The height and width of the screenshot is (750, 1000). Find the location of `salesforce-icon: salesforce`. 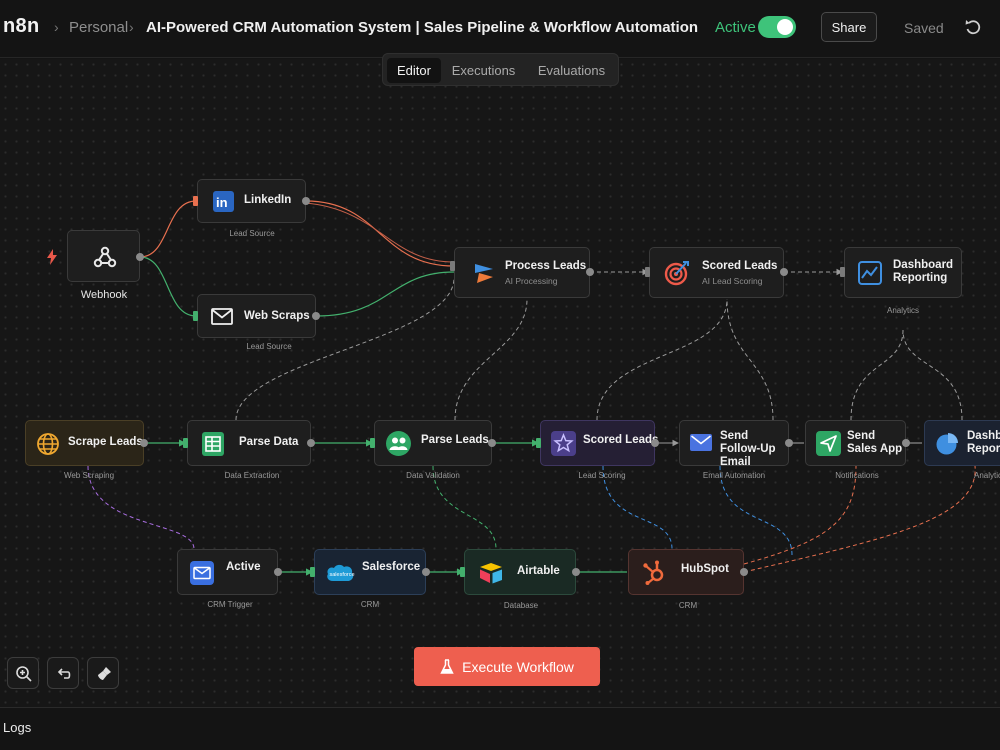

salesforce-icon: salesforce is located at coordinates (341, 572).